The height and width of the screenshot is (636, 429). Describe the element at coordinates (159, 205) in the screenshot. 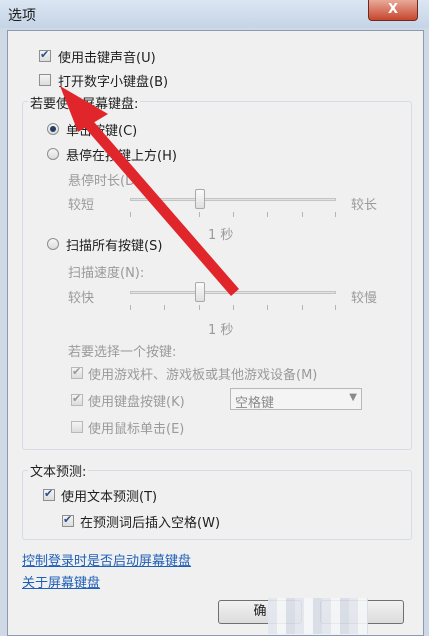

I see `arrow-shaft` at that location.